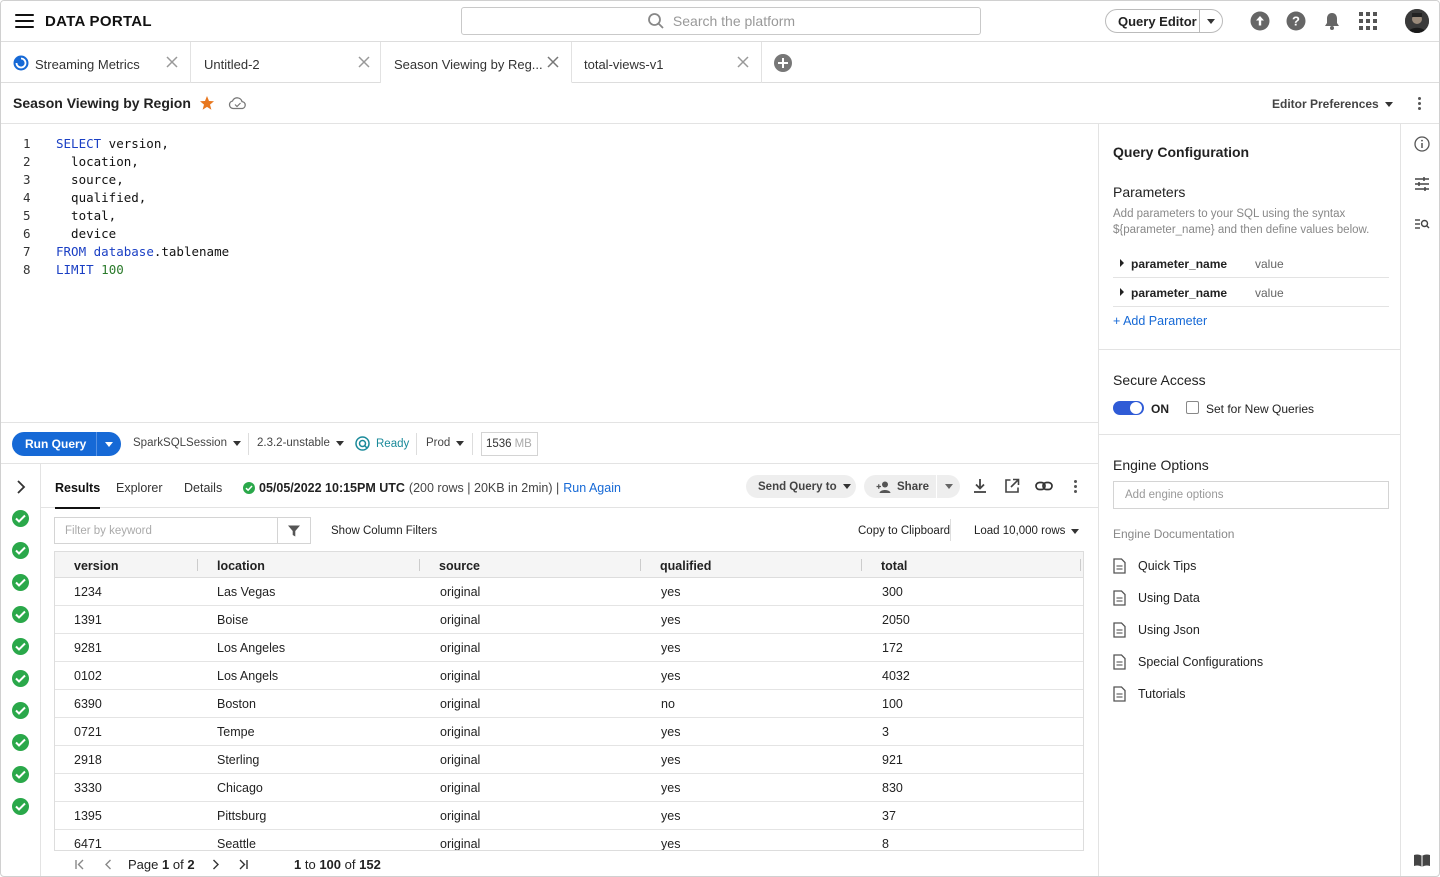  Describe the element at coordinates (569, 760) in the screenshot. I see `table-row: 2918 Sterling original yes 921` at that location.